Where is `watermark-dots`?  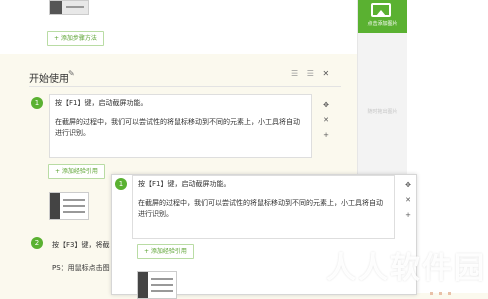 watermark-dots is located at coordinates (445, 291).